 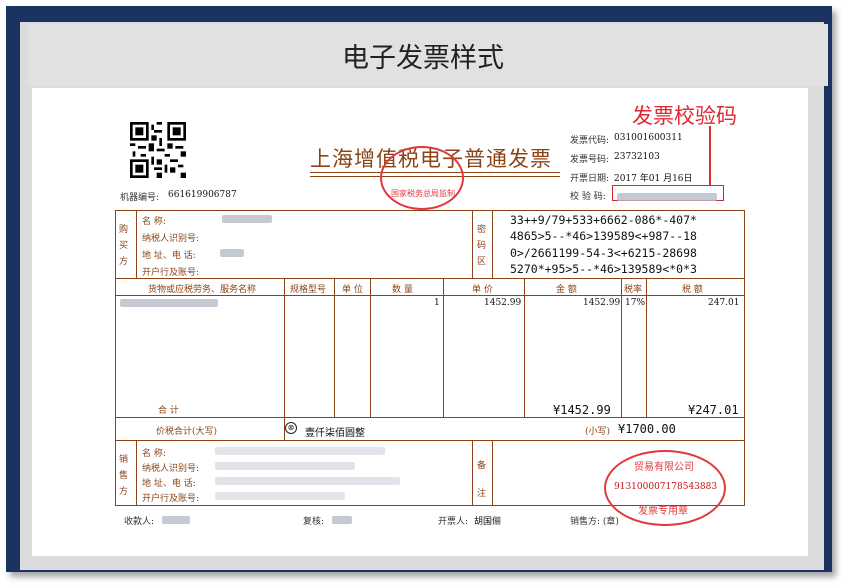 I want to click on seller-invoice-seal: 贸易有限公司 913100007178543883 发票专用章, so click(x=665, y=488).